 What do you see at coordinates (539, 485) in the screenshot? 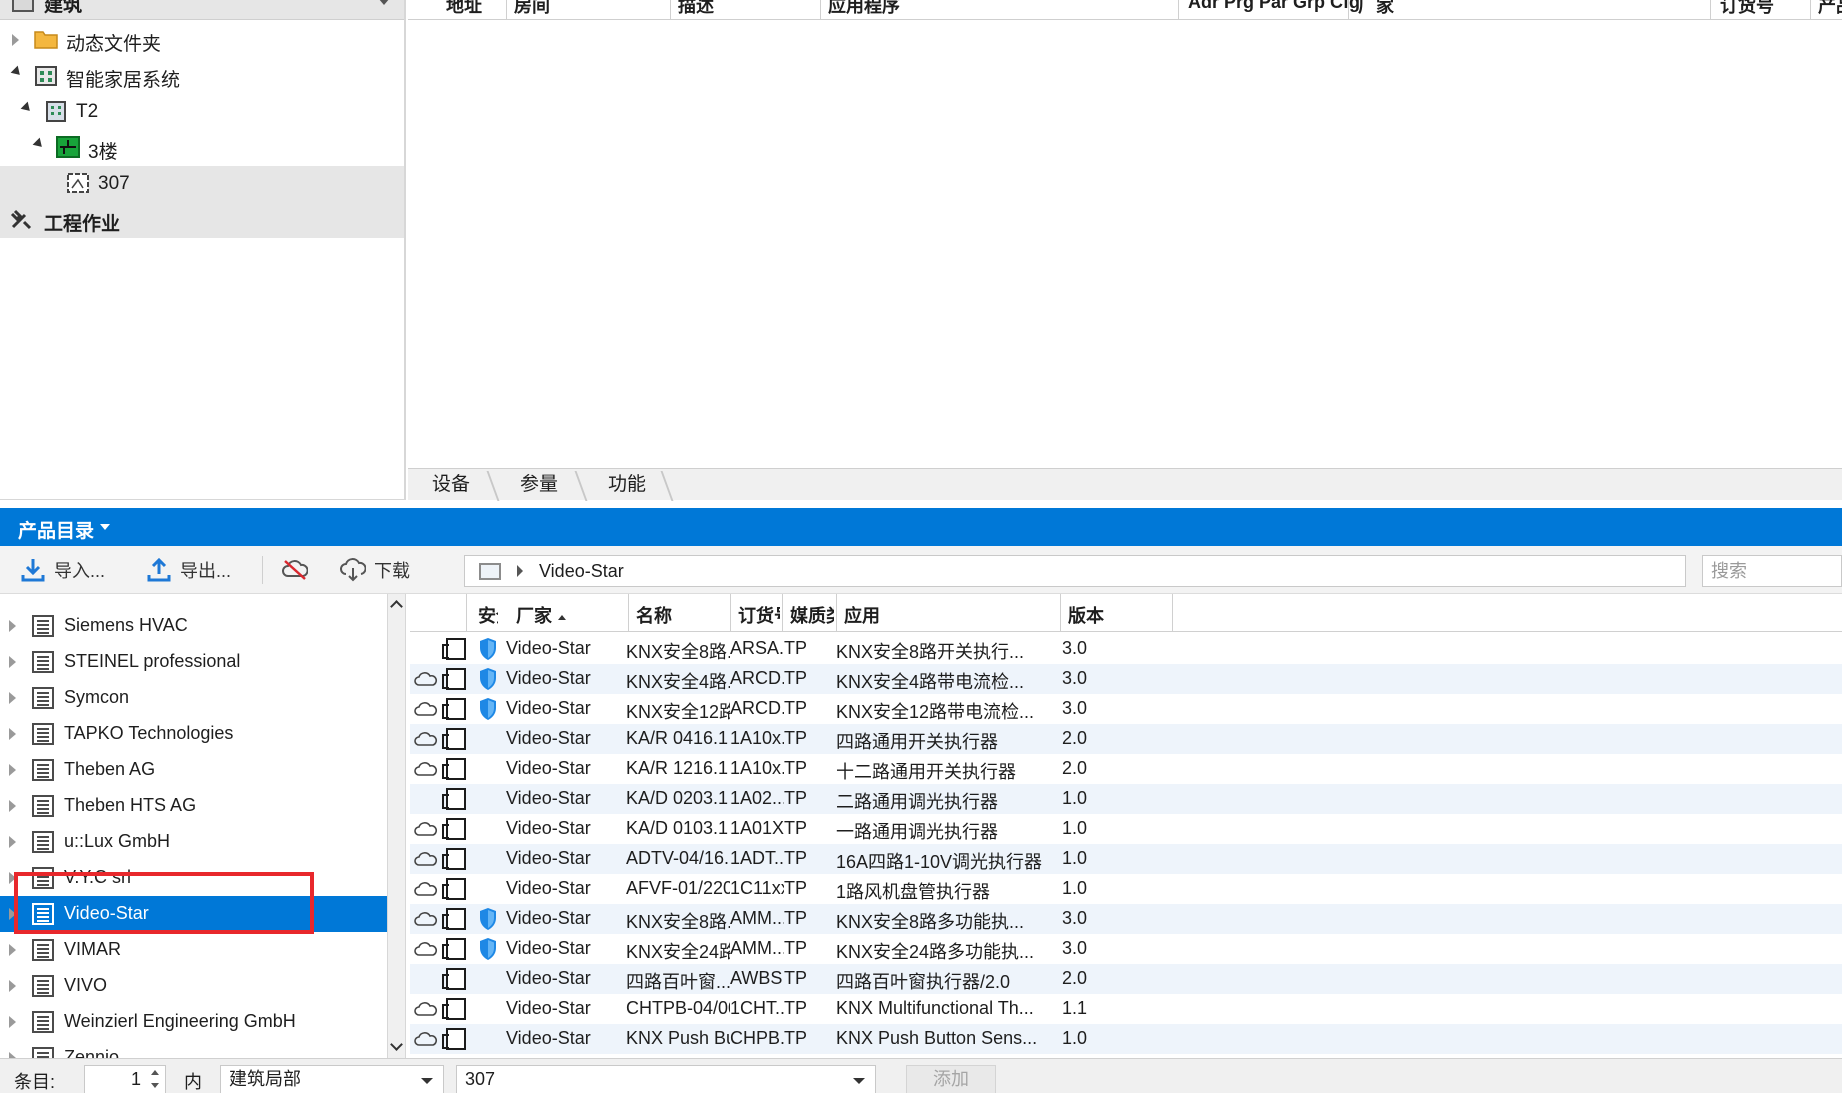
I see `tab-parameters: 参量` at bounding box center [539, 485].